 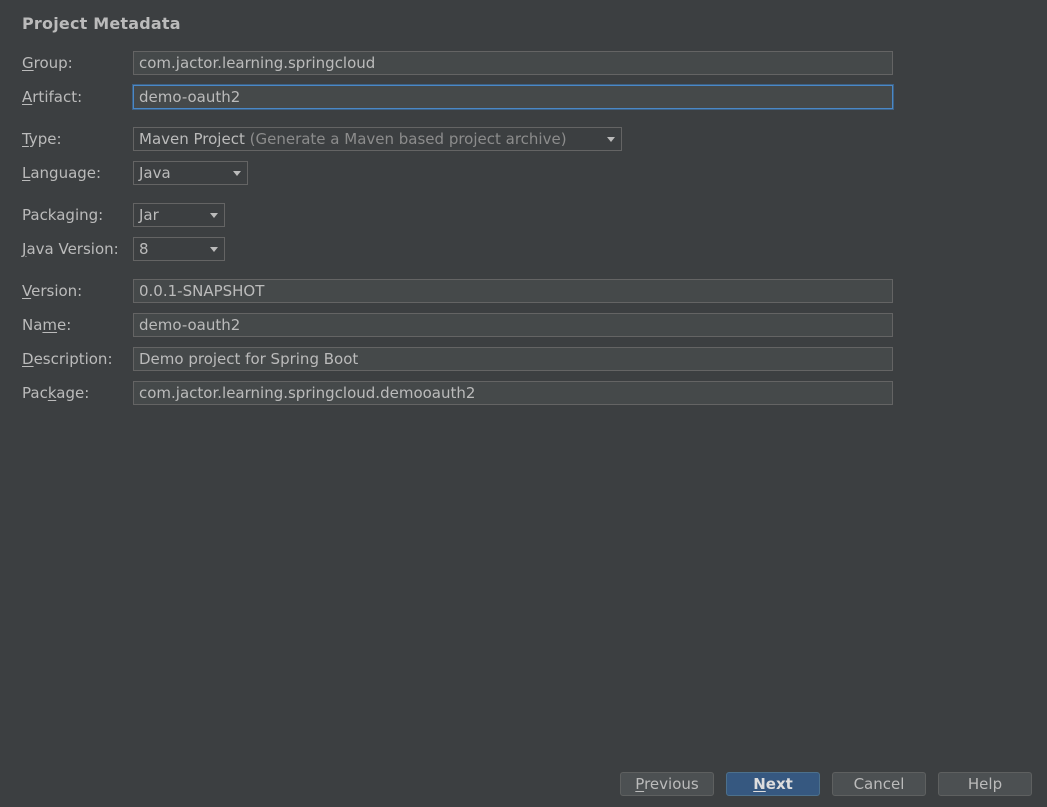 I want to click on description-label: Description:, so click(x=67, y=359).